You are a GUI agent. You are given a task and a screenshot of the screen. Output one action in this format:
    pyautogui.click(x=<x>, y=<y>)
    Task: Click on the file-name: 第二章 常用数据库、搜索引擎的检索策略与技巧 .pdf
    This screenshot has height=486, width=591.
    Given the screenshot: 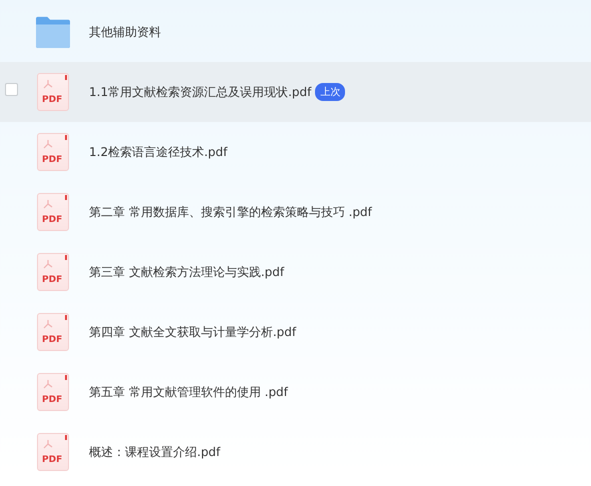 What is the action you would take?
    pyautogui.click(x=230, y=212)
    